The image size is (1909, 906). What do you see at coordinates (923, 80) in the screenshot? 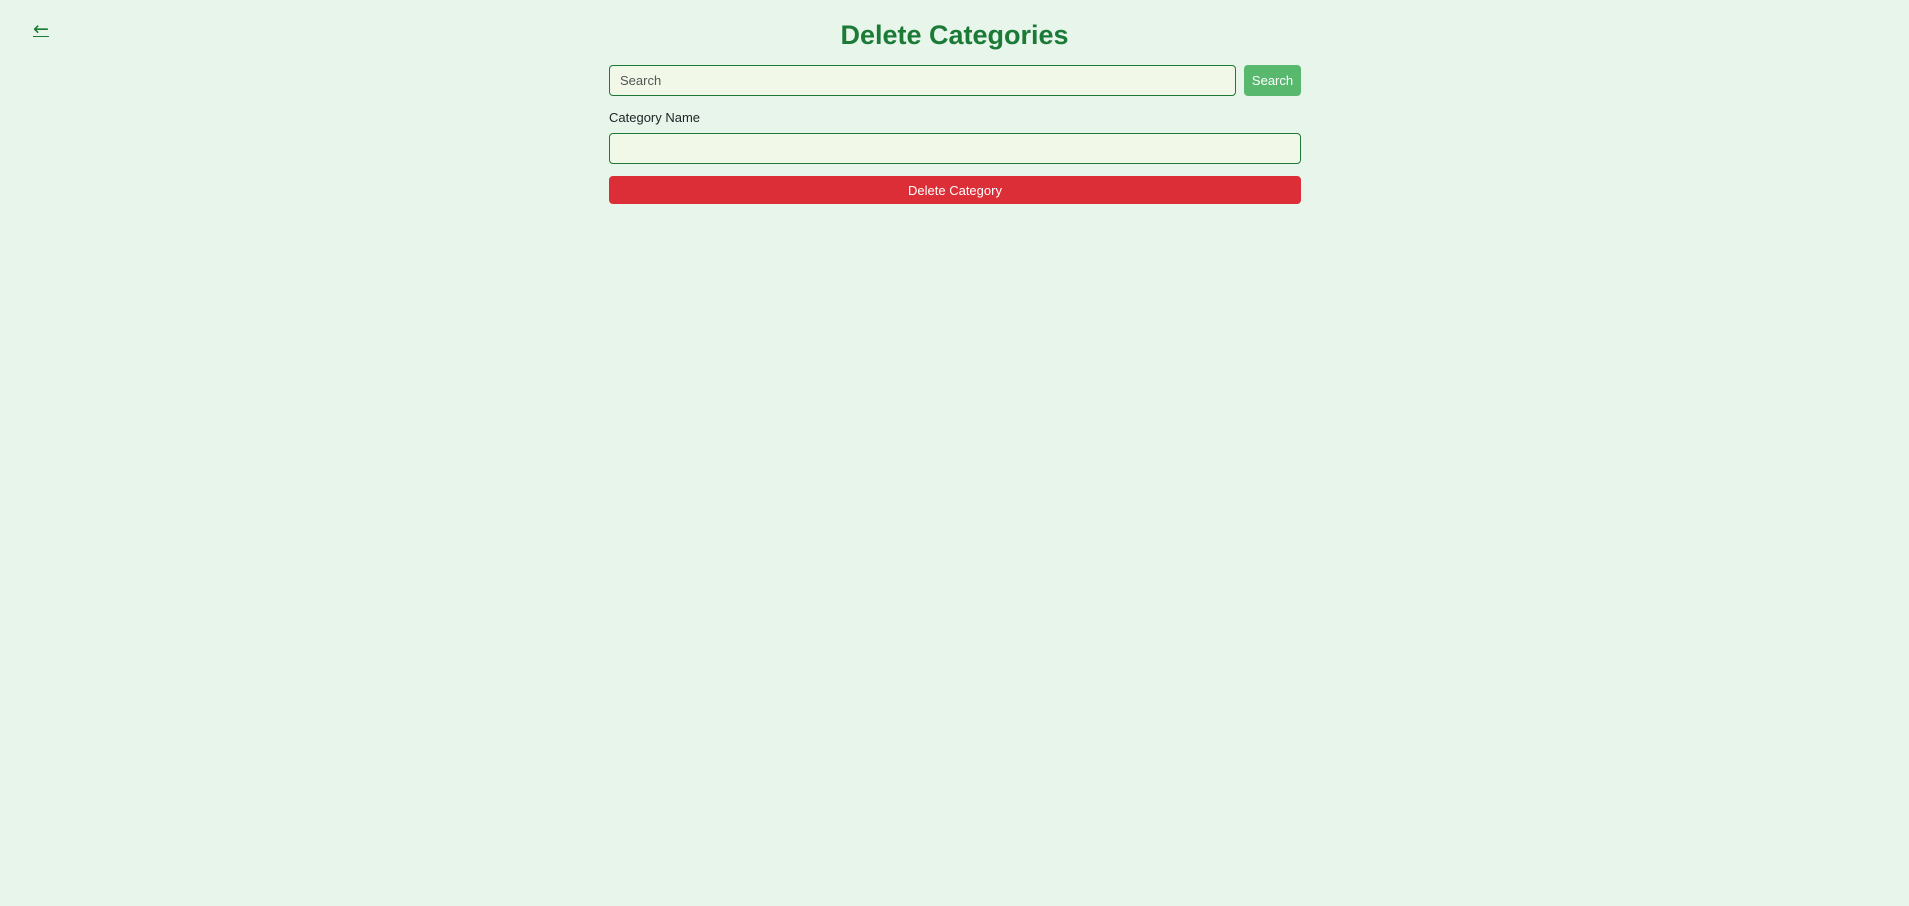
I see `search-input` at bounding box center [923, 80].